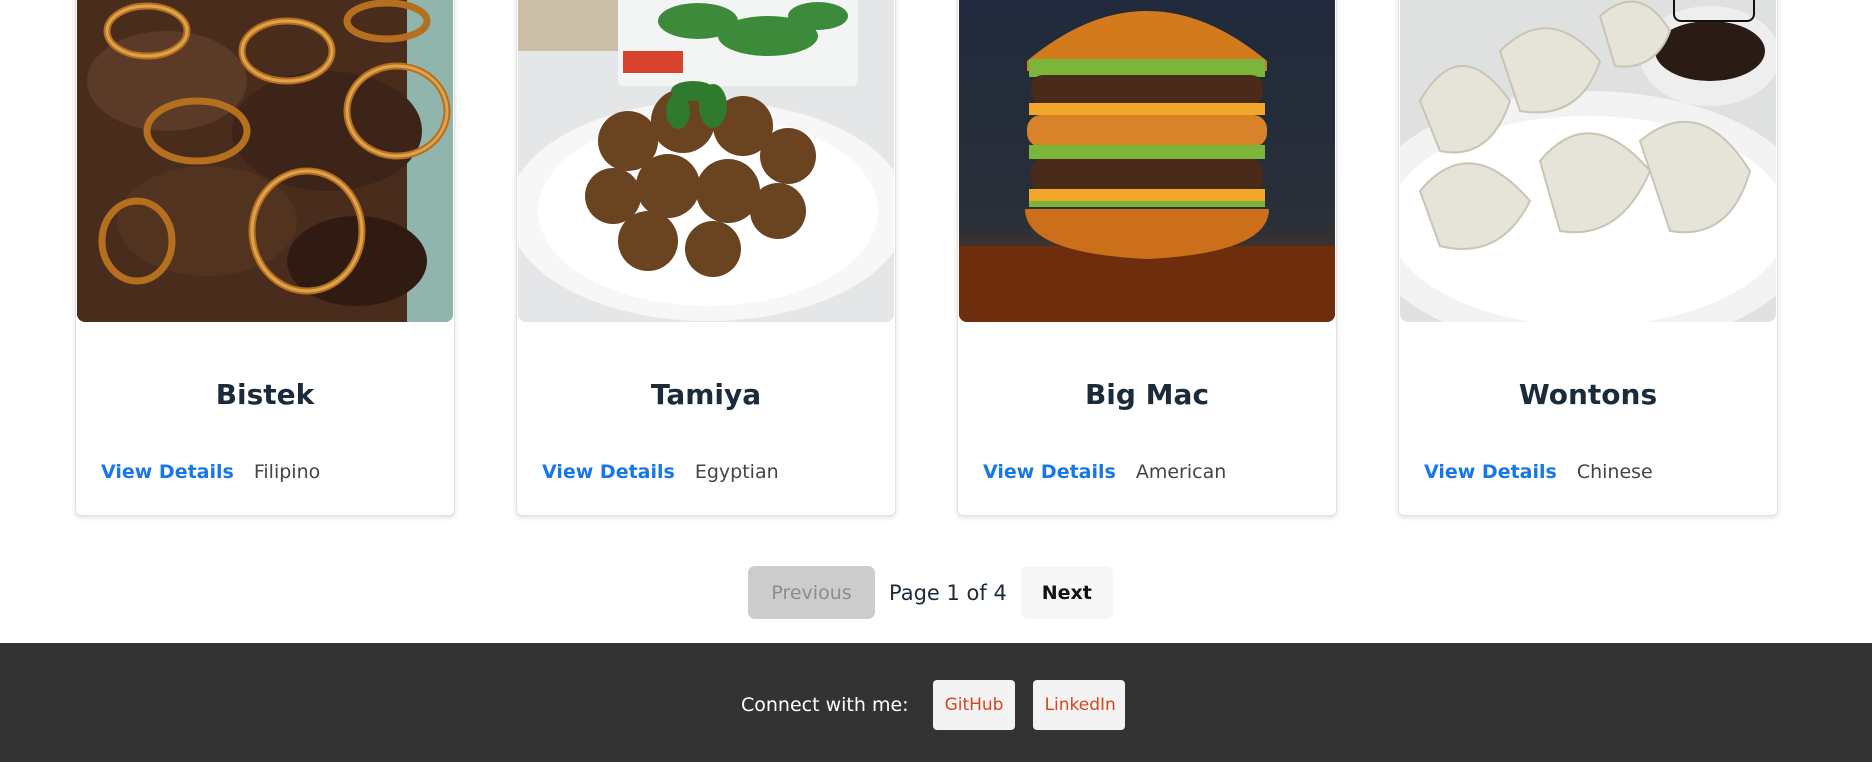  Describe the element at coordinates (1066, 592) in the screenshot. I see `next-button: Next` at that location.